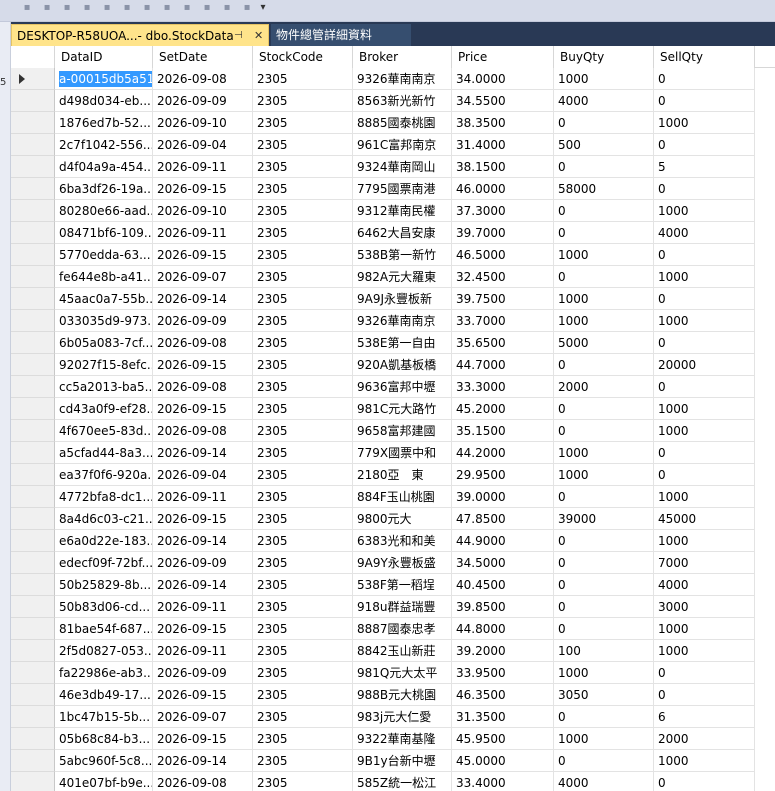 The width and height of the screenshot is (775, 791). Describe the element at coordinates (402, 475) in the screenshot. I see `table-cell: 2180亞 東` at that location.